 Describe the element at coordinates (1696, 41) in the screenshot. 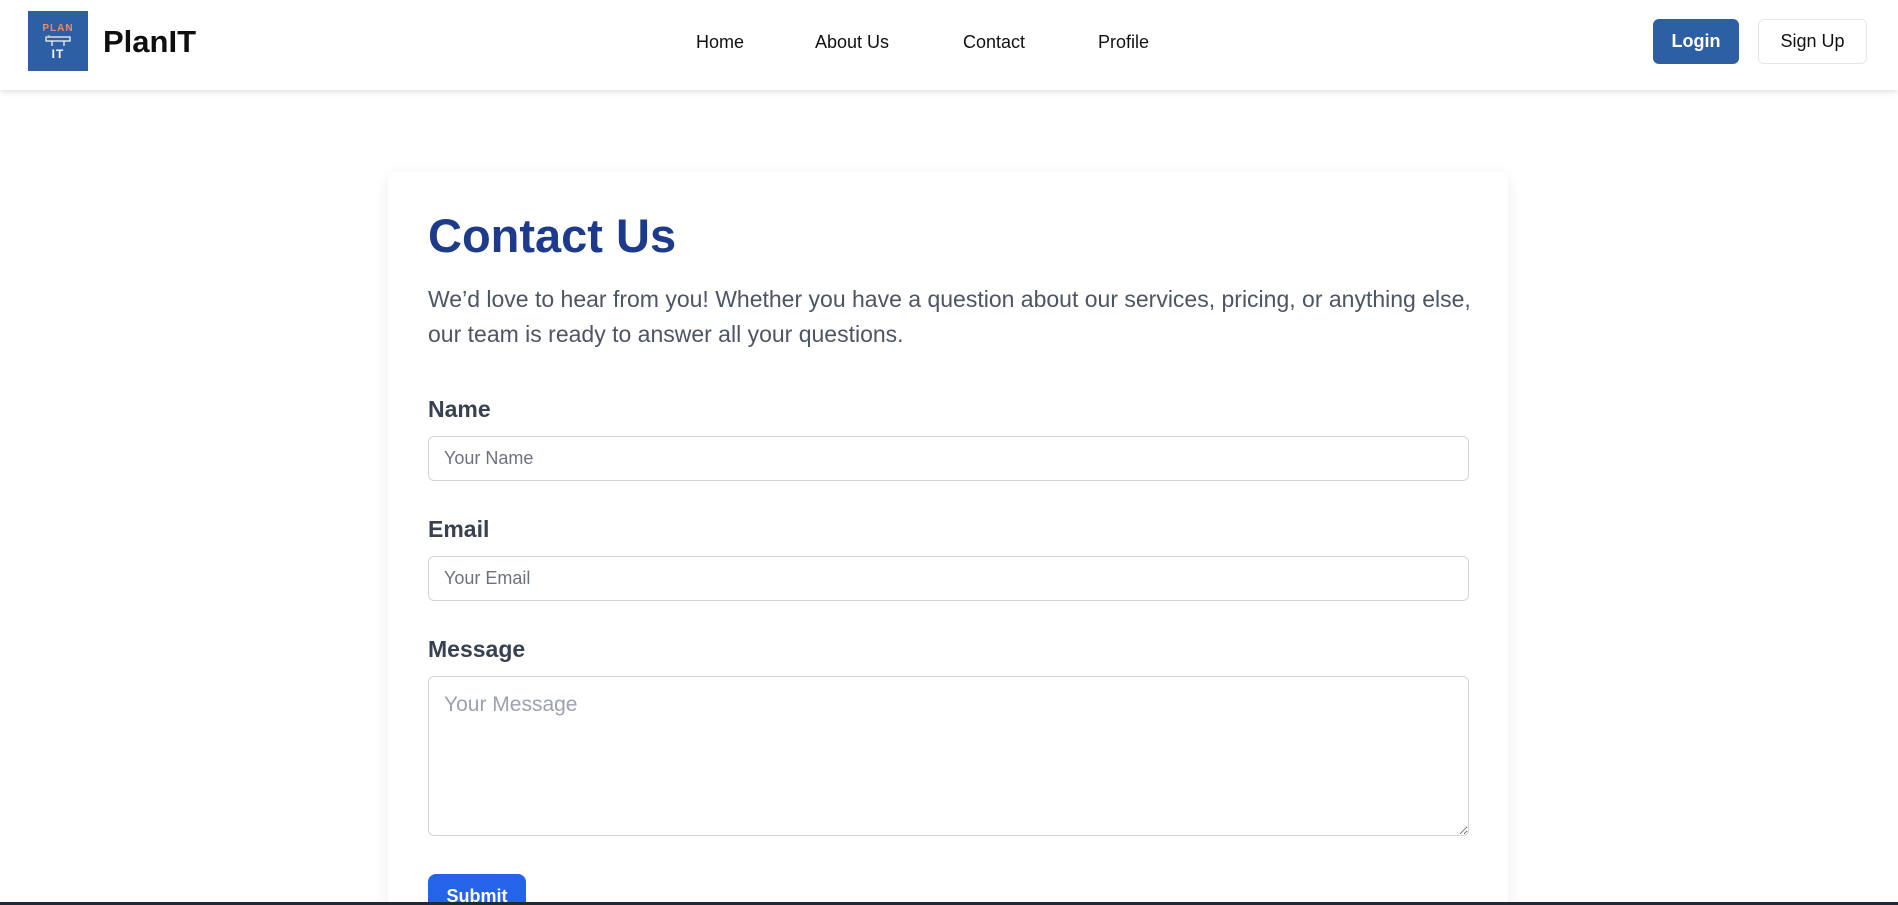

I see `login-button: Login` at that location.